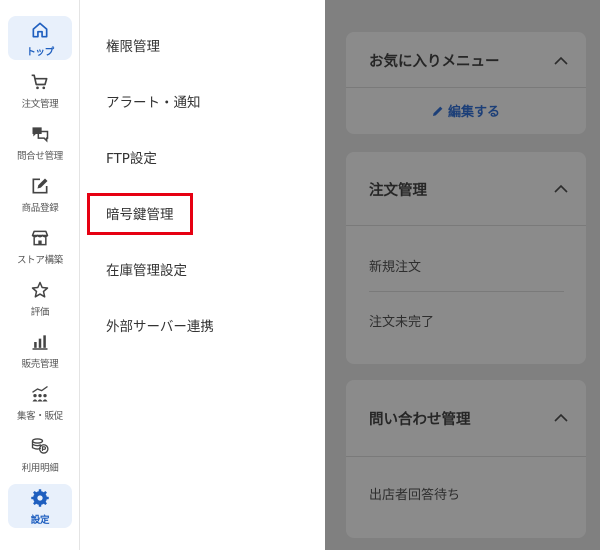 This screenshot has width=600, height=550. What do you see at coordinates (146, 269) in the screenshot?
I see `submenu-item-inventory-settings: 在庫管理設定` at bounding box center [146, 269].